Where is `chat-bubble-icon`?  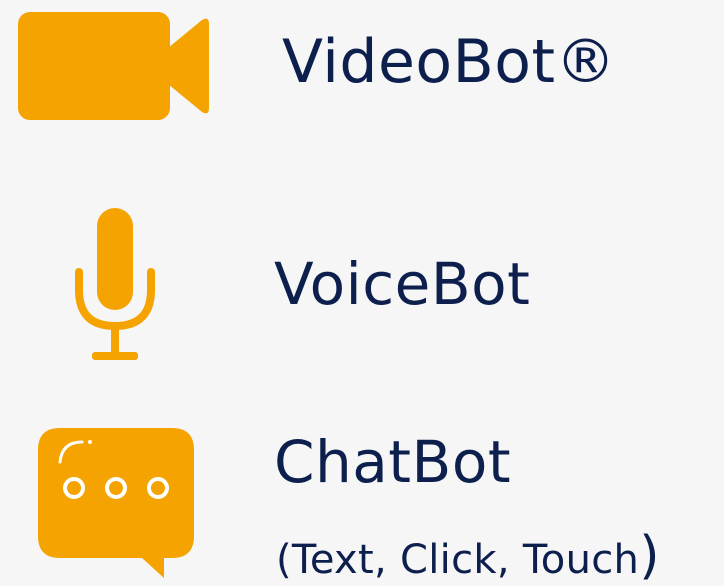 chat-bubble-icon is located at coordinates (116, 504).